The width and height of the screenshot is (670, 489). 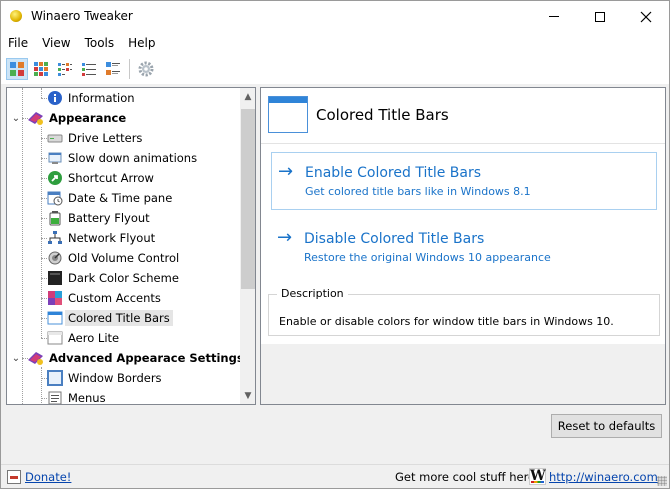 What do you see at coordinates (55, 138) in the screenshot?
I see `drive-icon` at bounding box center [55, 138].